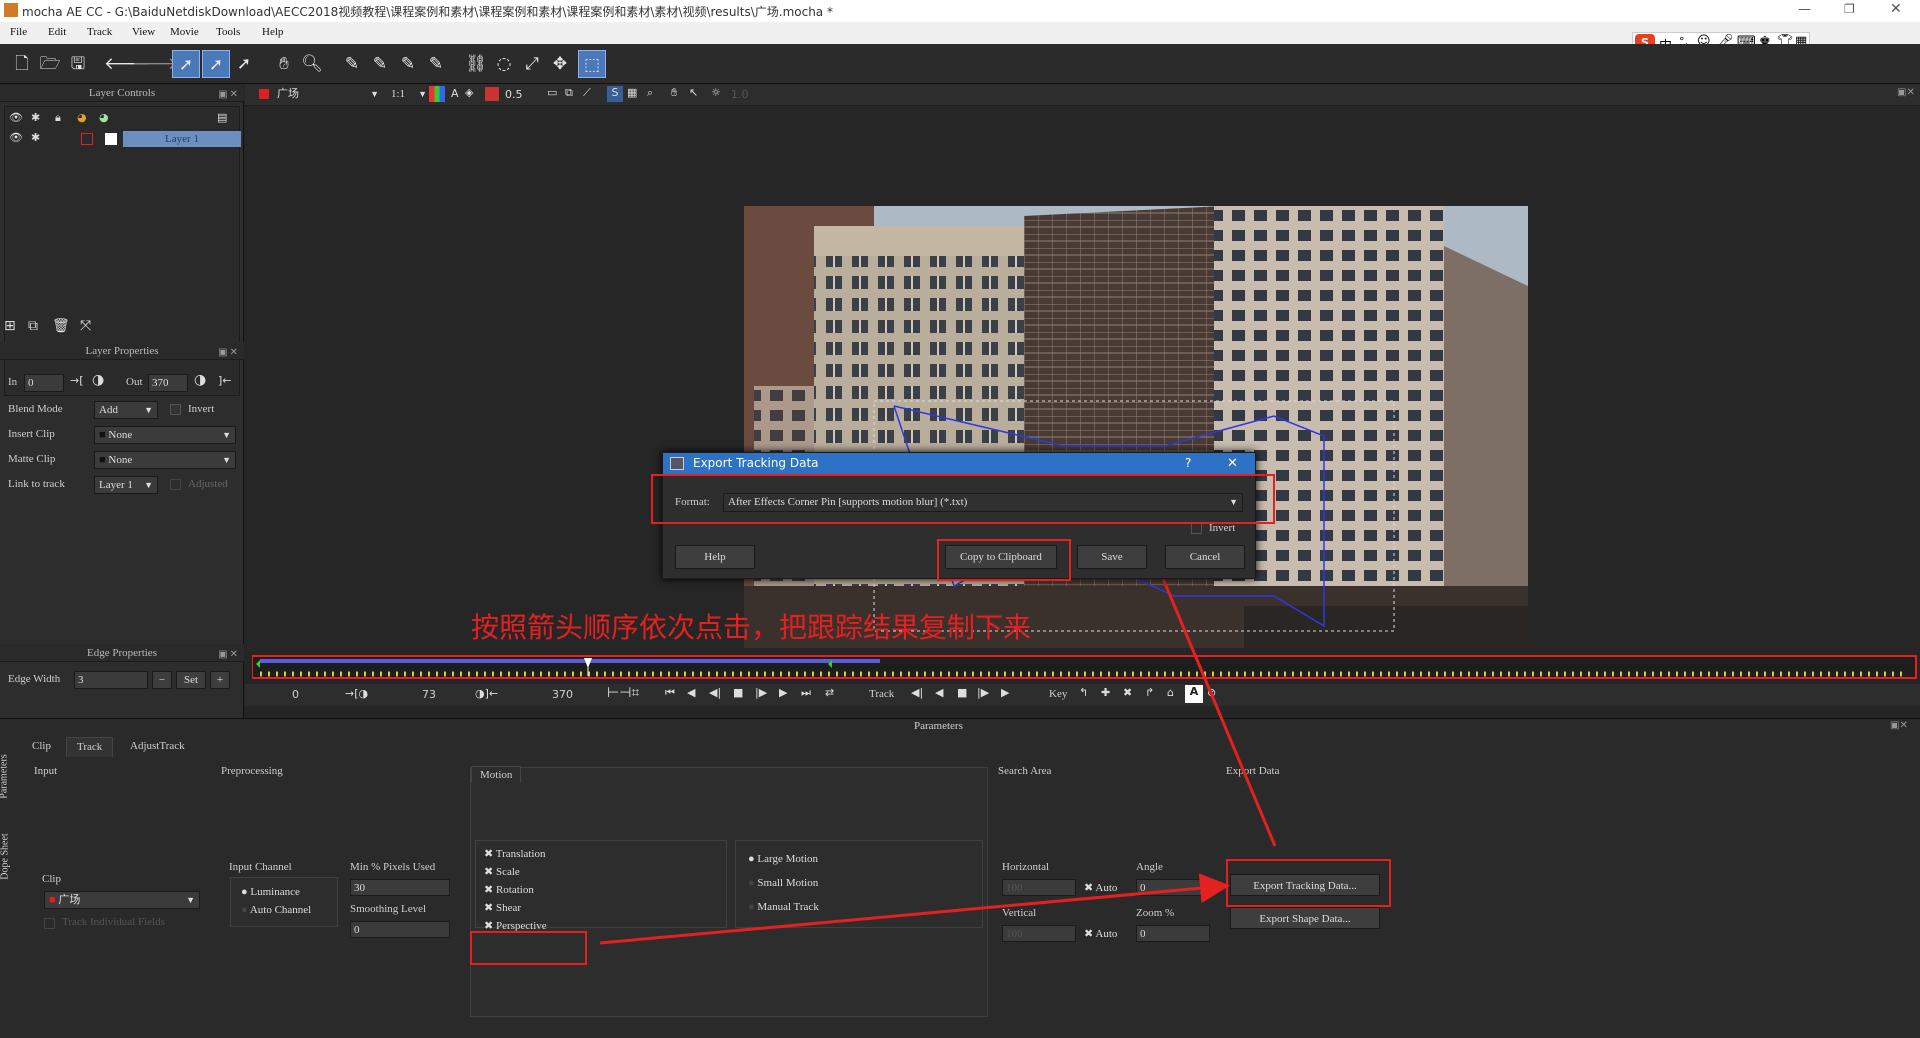 The width and height of the screenshot is (1920, 1038). What do you see at coordinates (1196, 528) in the screenshot?
I see `dialog-invert-checkbox` at bounding box center [1196, 528].